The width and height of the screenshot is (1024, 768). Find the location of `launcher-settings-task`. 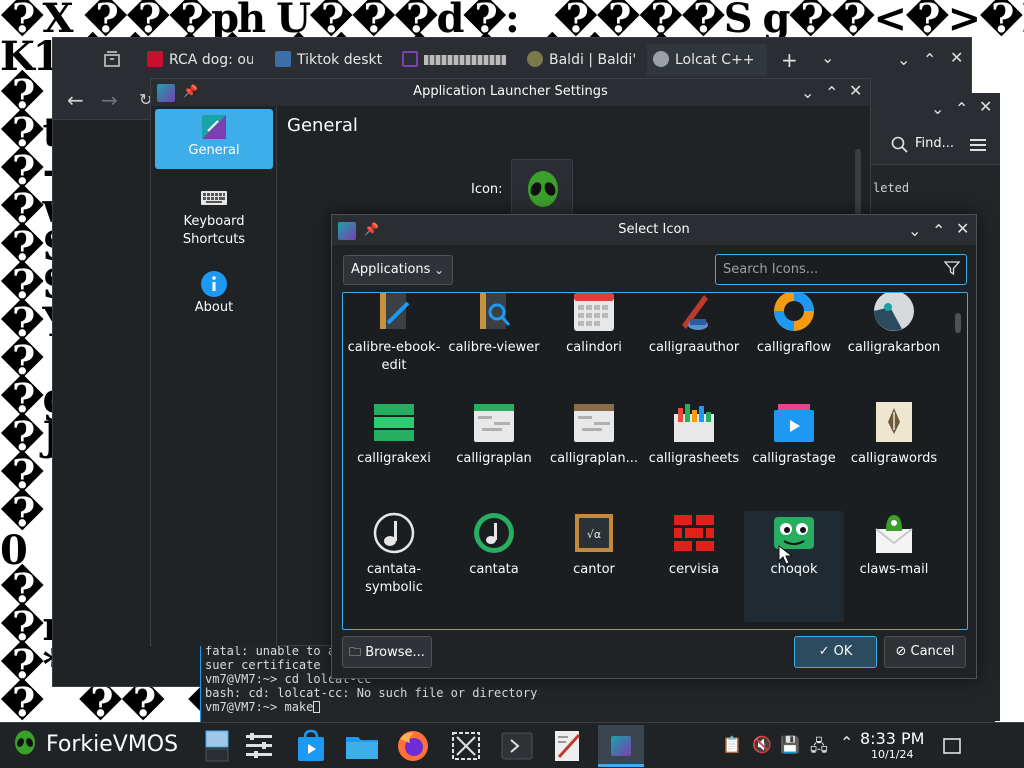

launcher-settings-task is located at coordinates (621, 746).